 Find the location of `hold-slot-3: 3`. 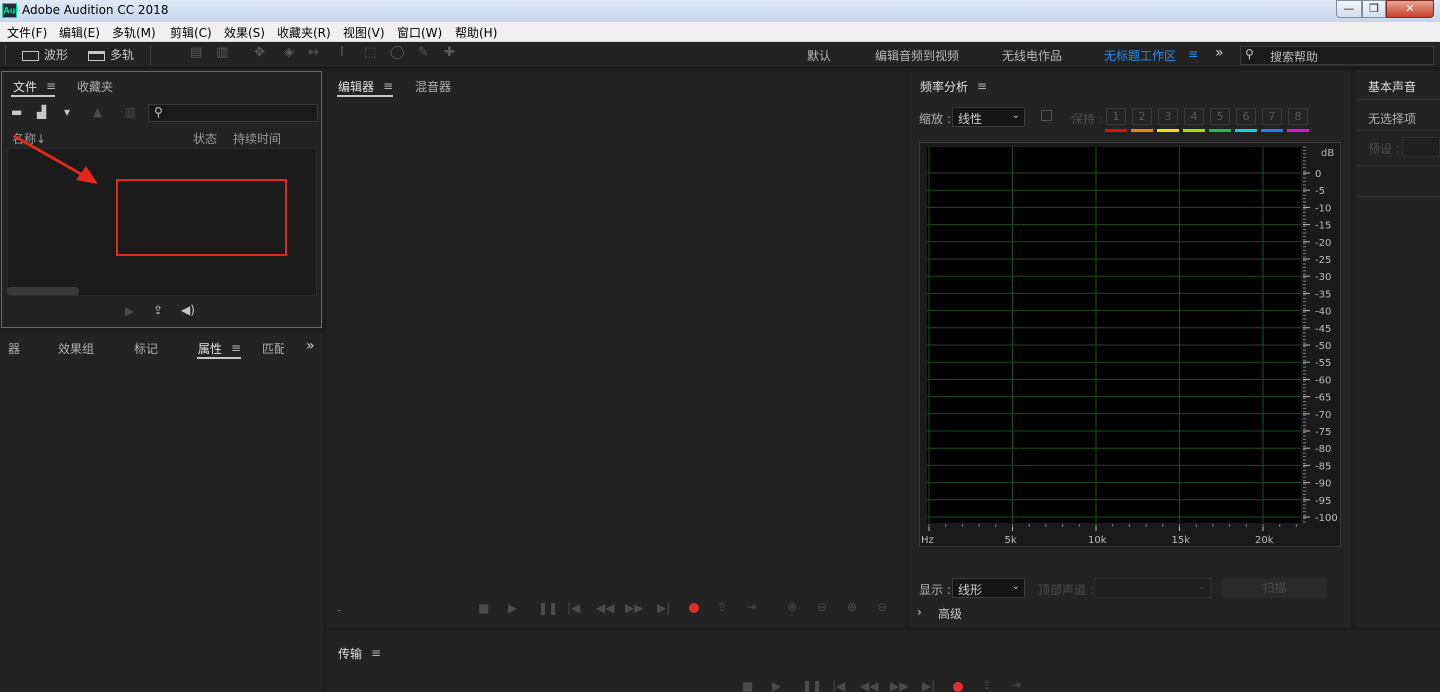

hold-slot-3: 3 is located at coordinates (1168, 116).